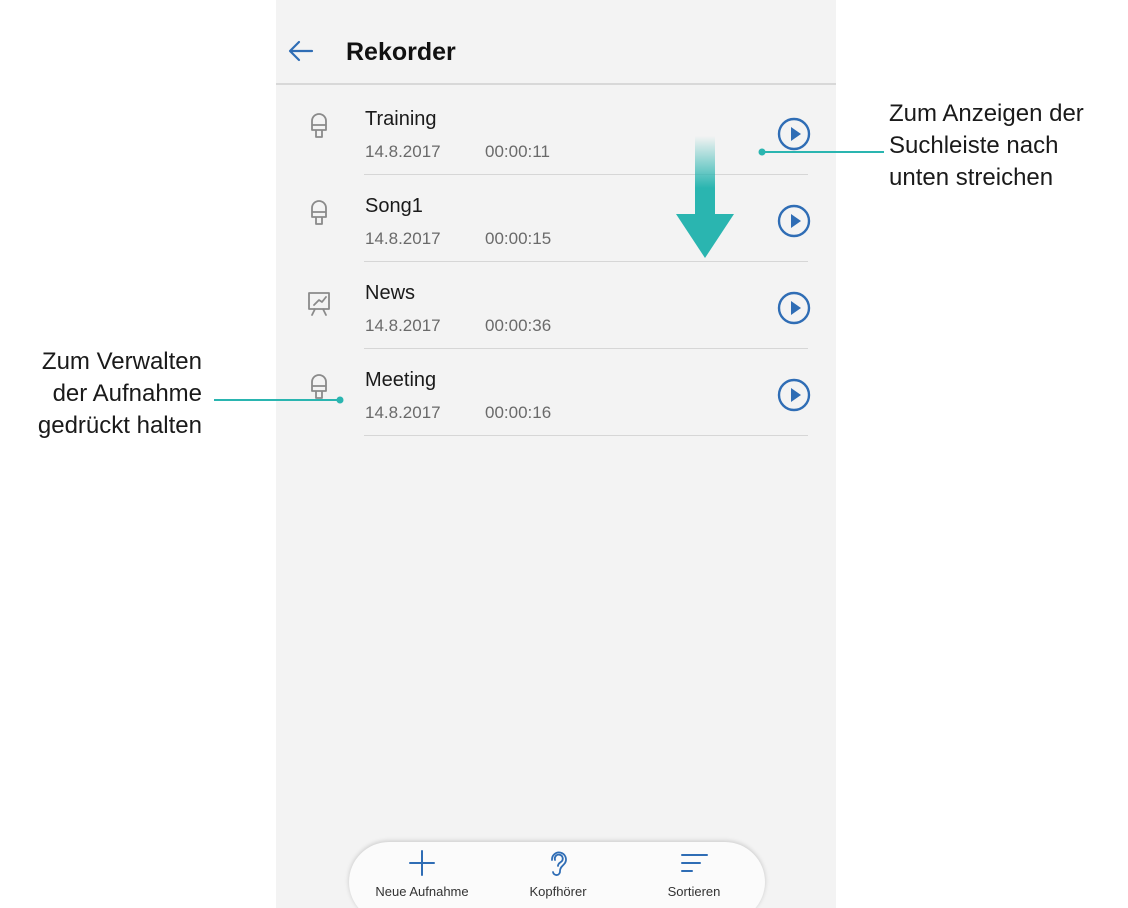 Image resolution: width=1128 pixels, height=908 pixels. Describe the element at coordinates (319, 304) in the screenshot. I see `presentation-icon` at that location.